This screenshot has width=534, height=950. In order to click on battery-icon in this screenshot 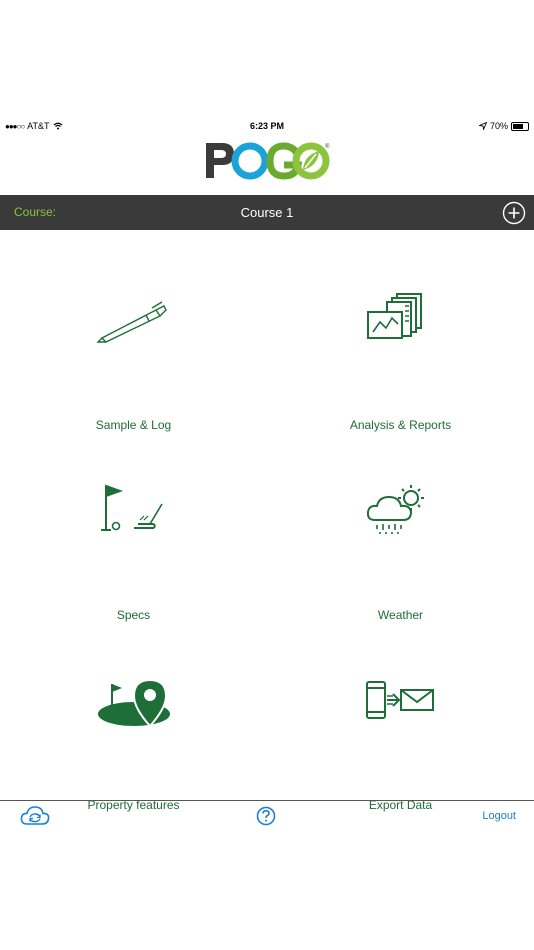, I will do `click(520, 126)`.